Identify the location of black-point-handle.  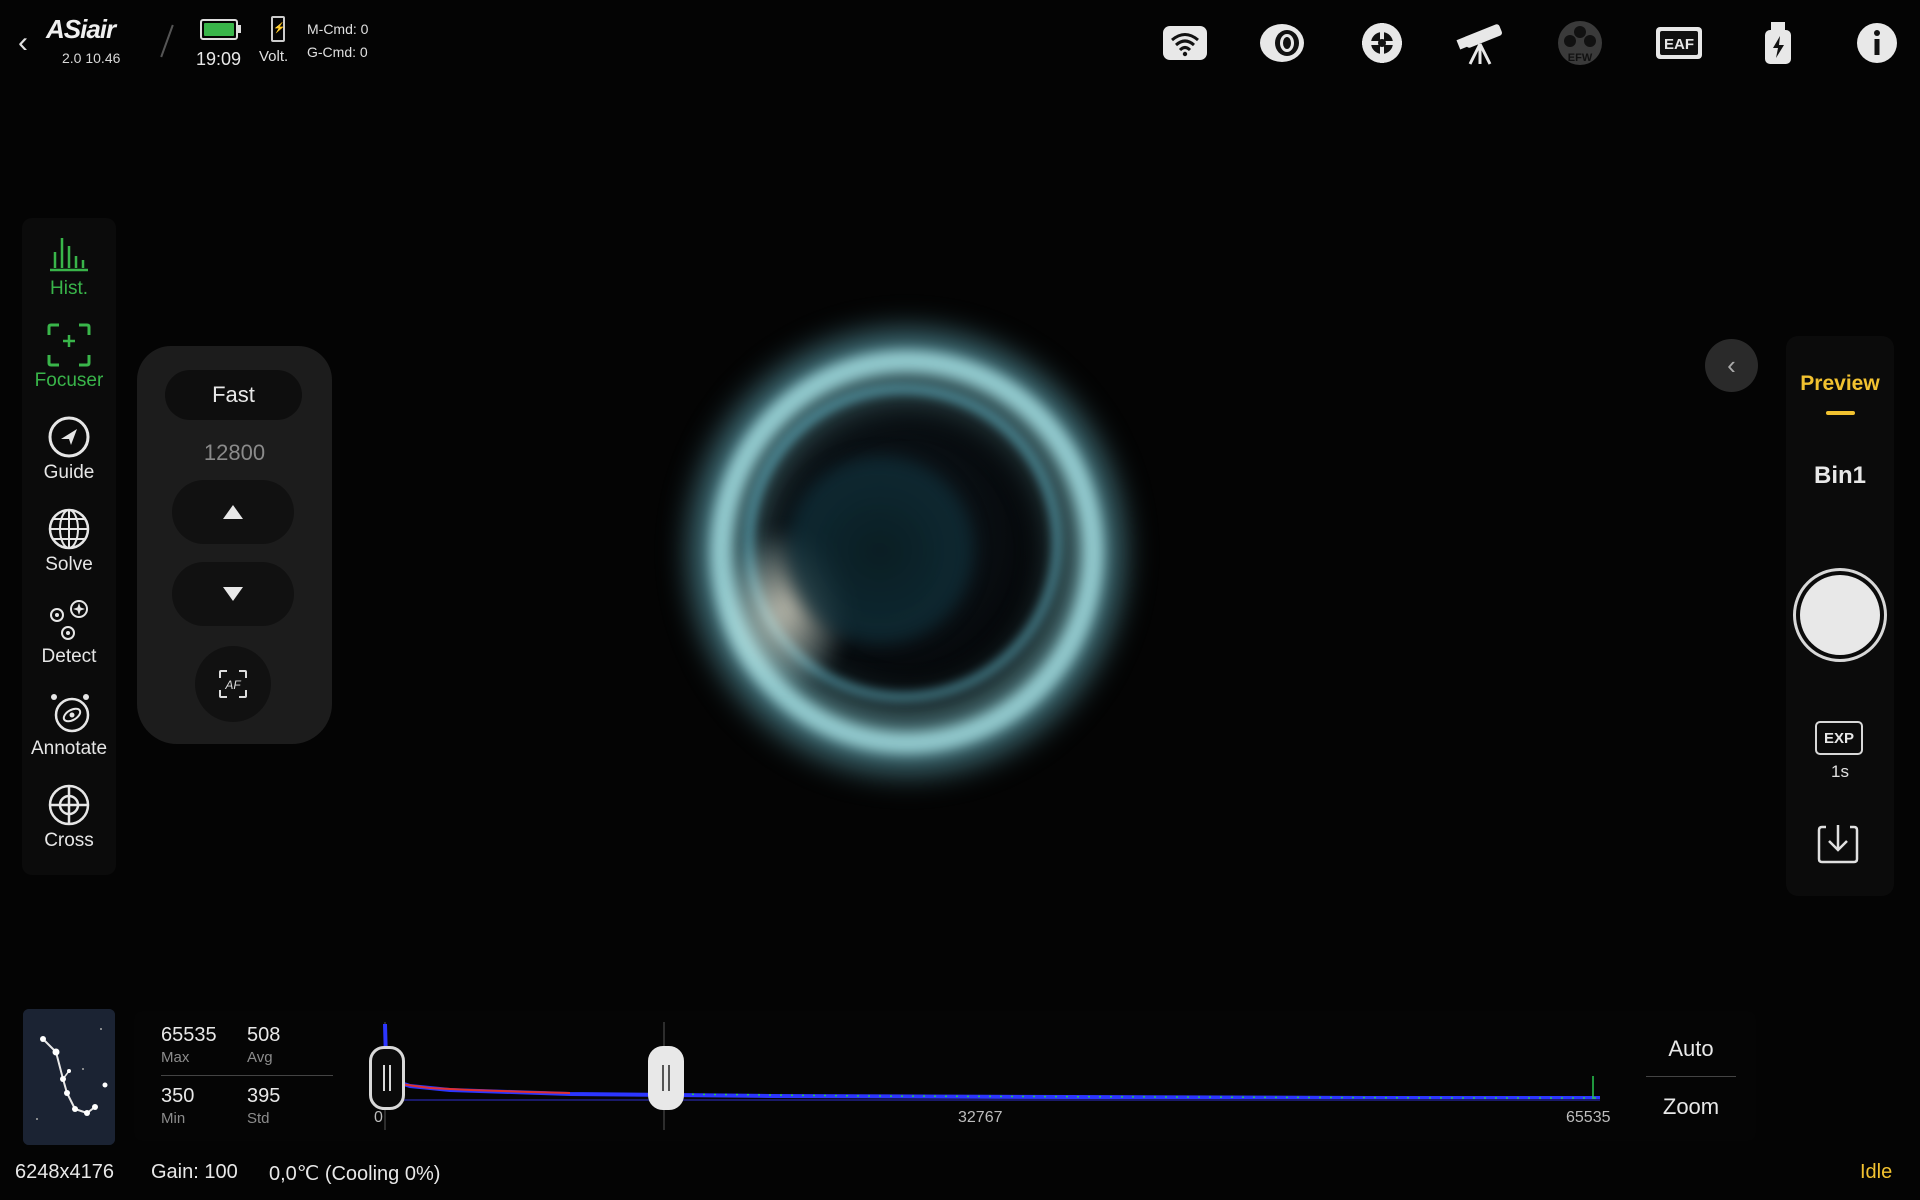
(387, 1078).